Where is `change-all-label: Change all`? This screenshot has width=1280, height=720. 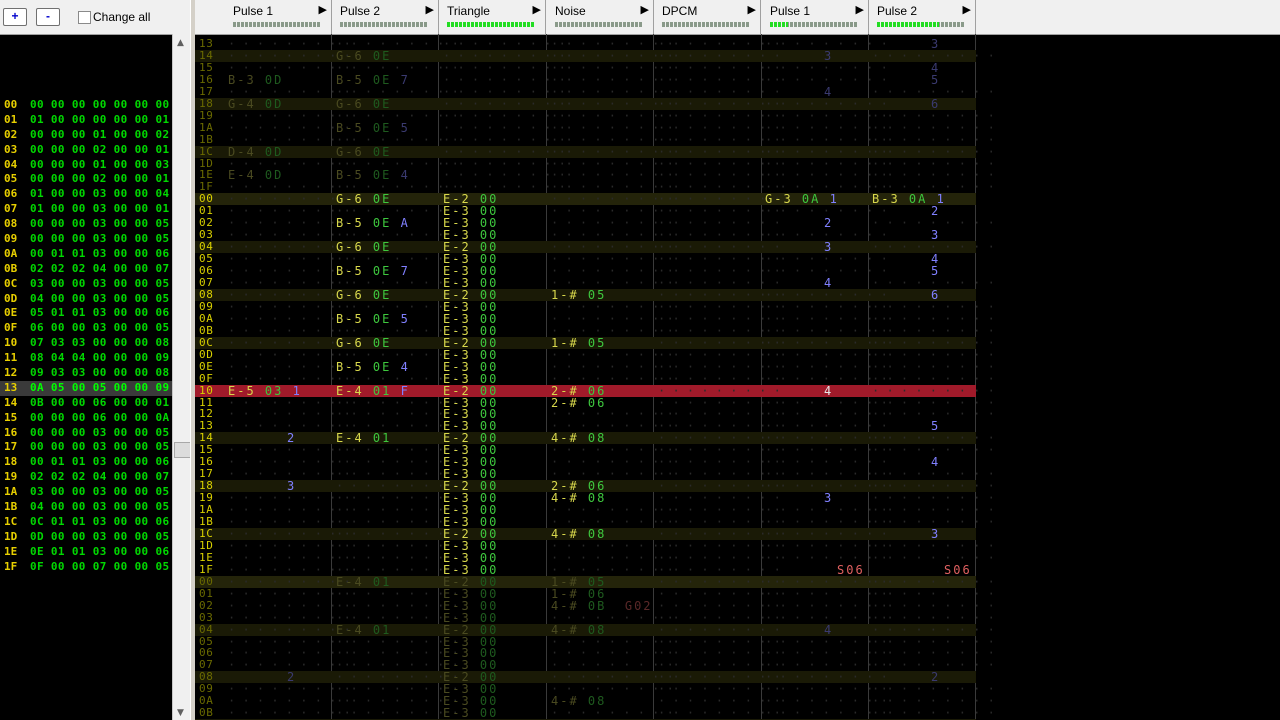
change-all-label: Change all is located at coordinates (122, 17).